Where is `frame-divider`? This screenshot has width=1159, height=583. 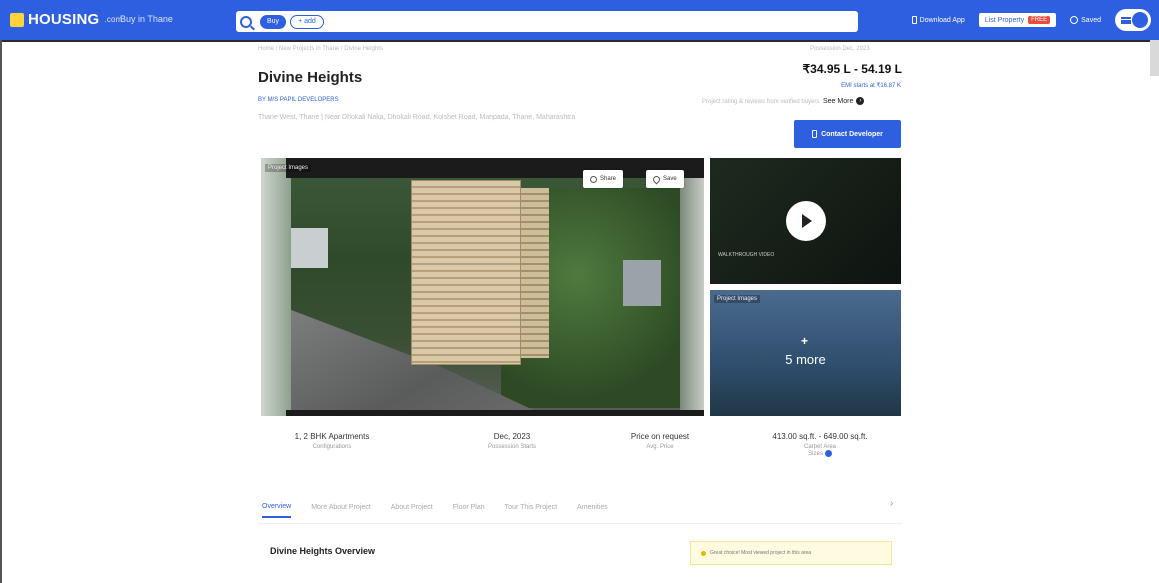 frame-divider is located at coordinates (579, 41).